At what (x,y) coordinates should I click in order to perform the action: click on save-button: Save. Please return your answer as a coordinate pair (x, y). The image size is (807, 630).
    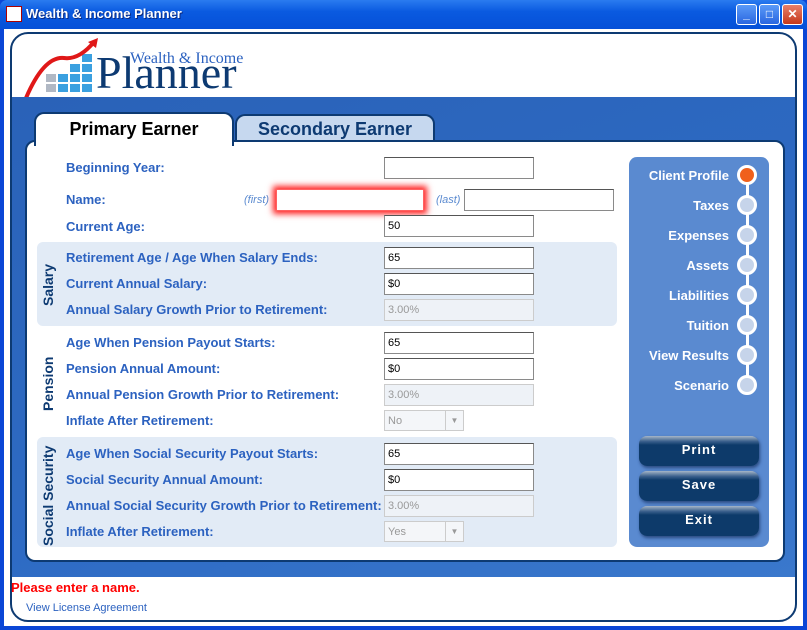
    Looking at the image, I should click on (699, 486).